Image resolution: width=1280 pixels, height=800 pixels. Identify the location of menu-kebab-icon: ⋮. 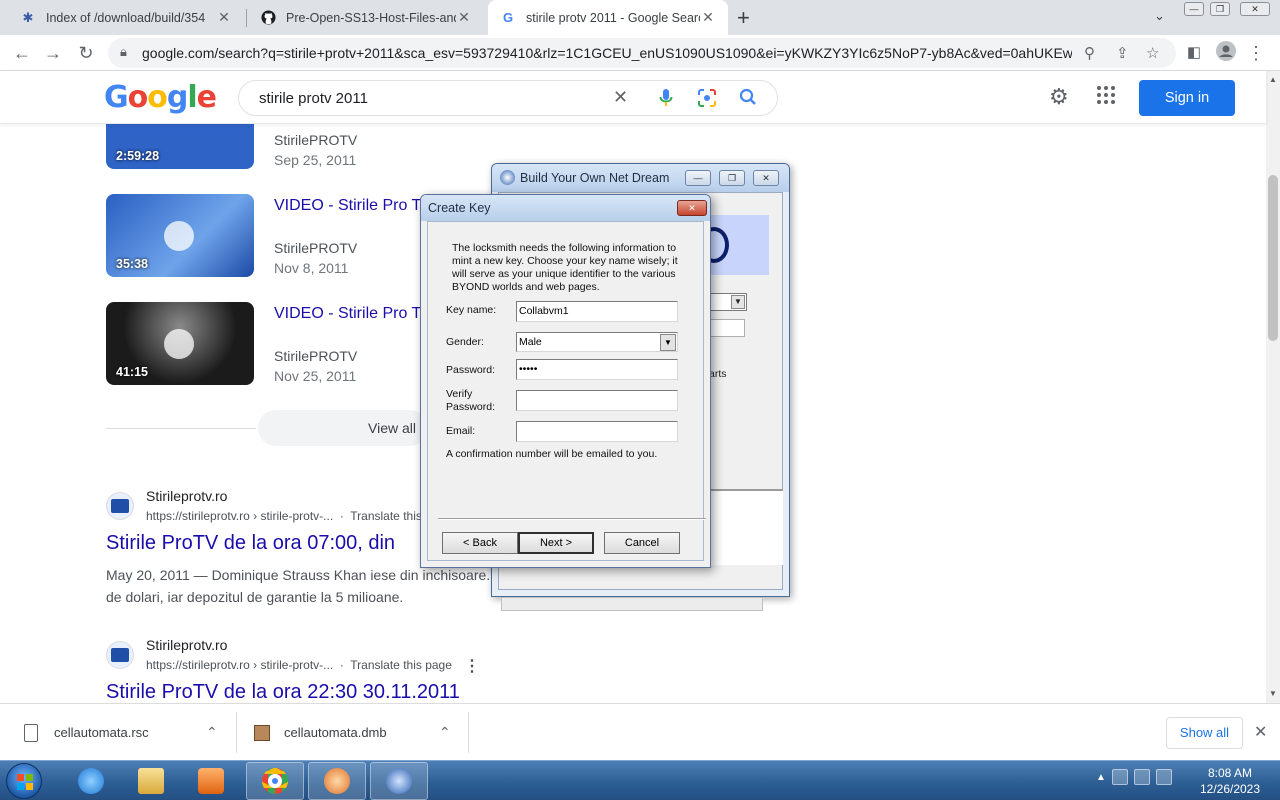
(1256, 53).